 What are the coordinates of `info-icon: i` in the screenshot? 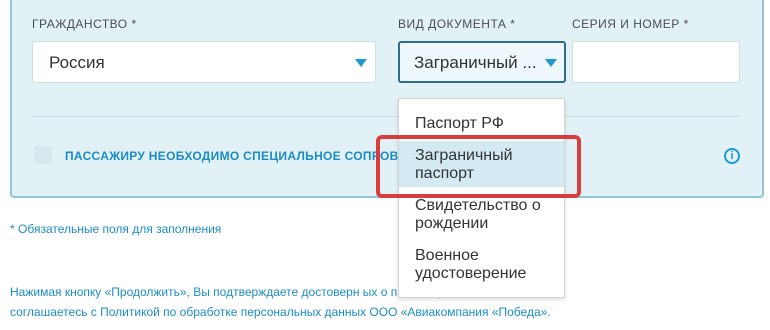 It's located at (732, 156).